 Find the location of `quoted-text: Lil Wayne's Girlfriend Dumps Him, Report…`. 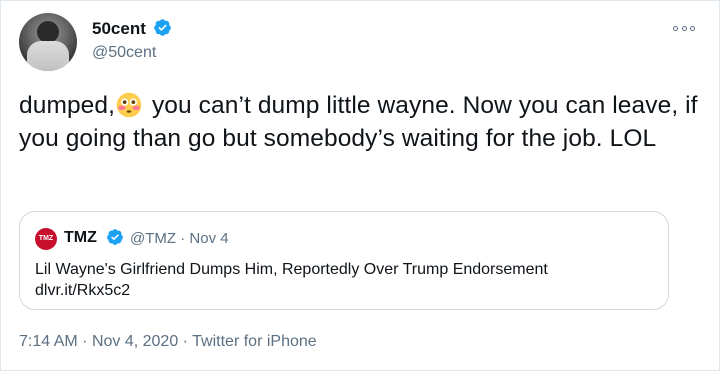

quoted-text: Lil Wayne's Girlfriend Dumps Him, Report… is located at coordinates (291, 280).